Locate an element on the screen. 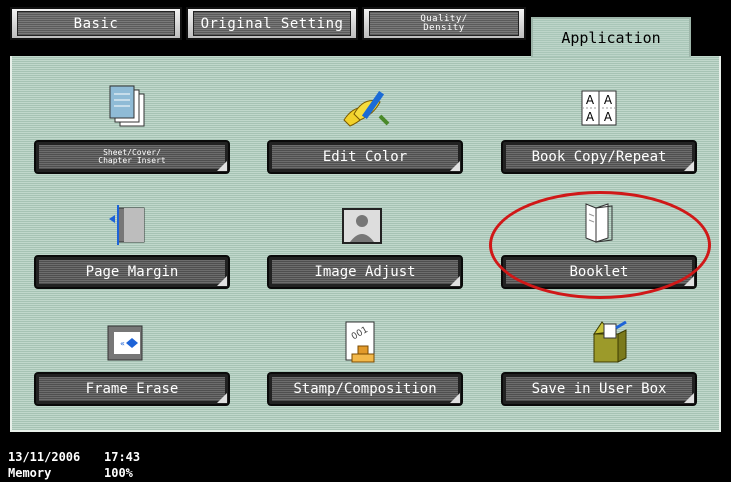  page-margin-button: Page Margin is located at coordinates (132, 272).